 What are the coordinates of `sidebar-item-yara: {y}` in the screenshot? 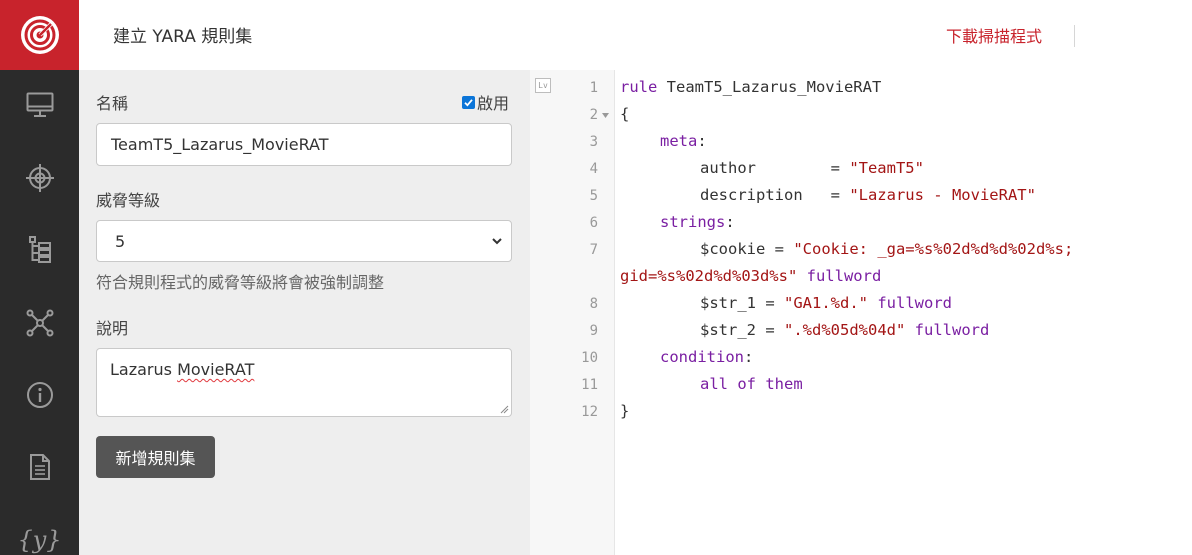 It's located at (39, 535).